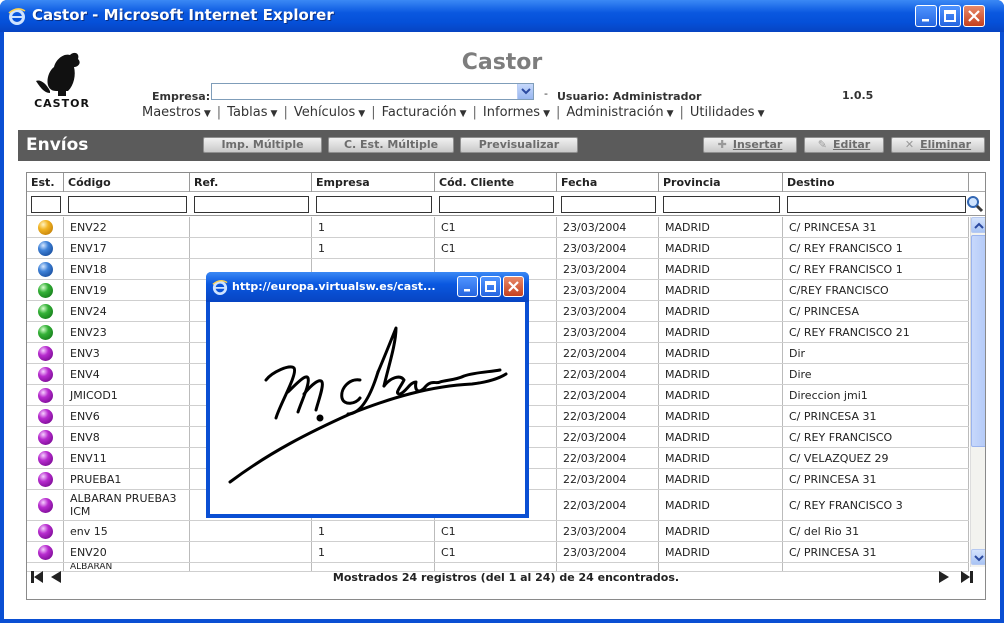 The image size is (1004, 623). I want to click on scroll-thumb, so click(978, 341).